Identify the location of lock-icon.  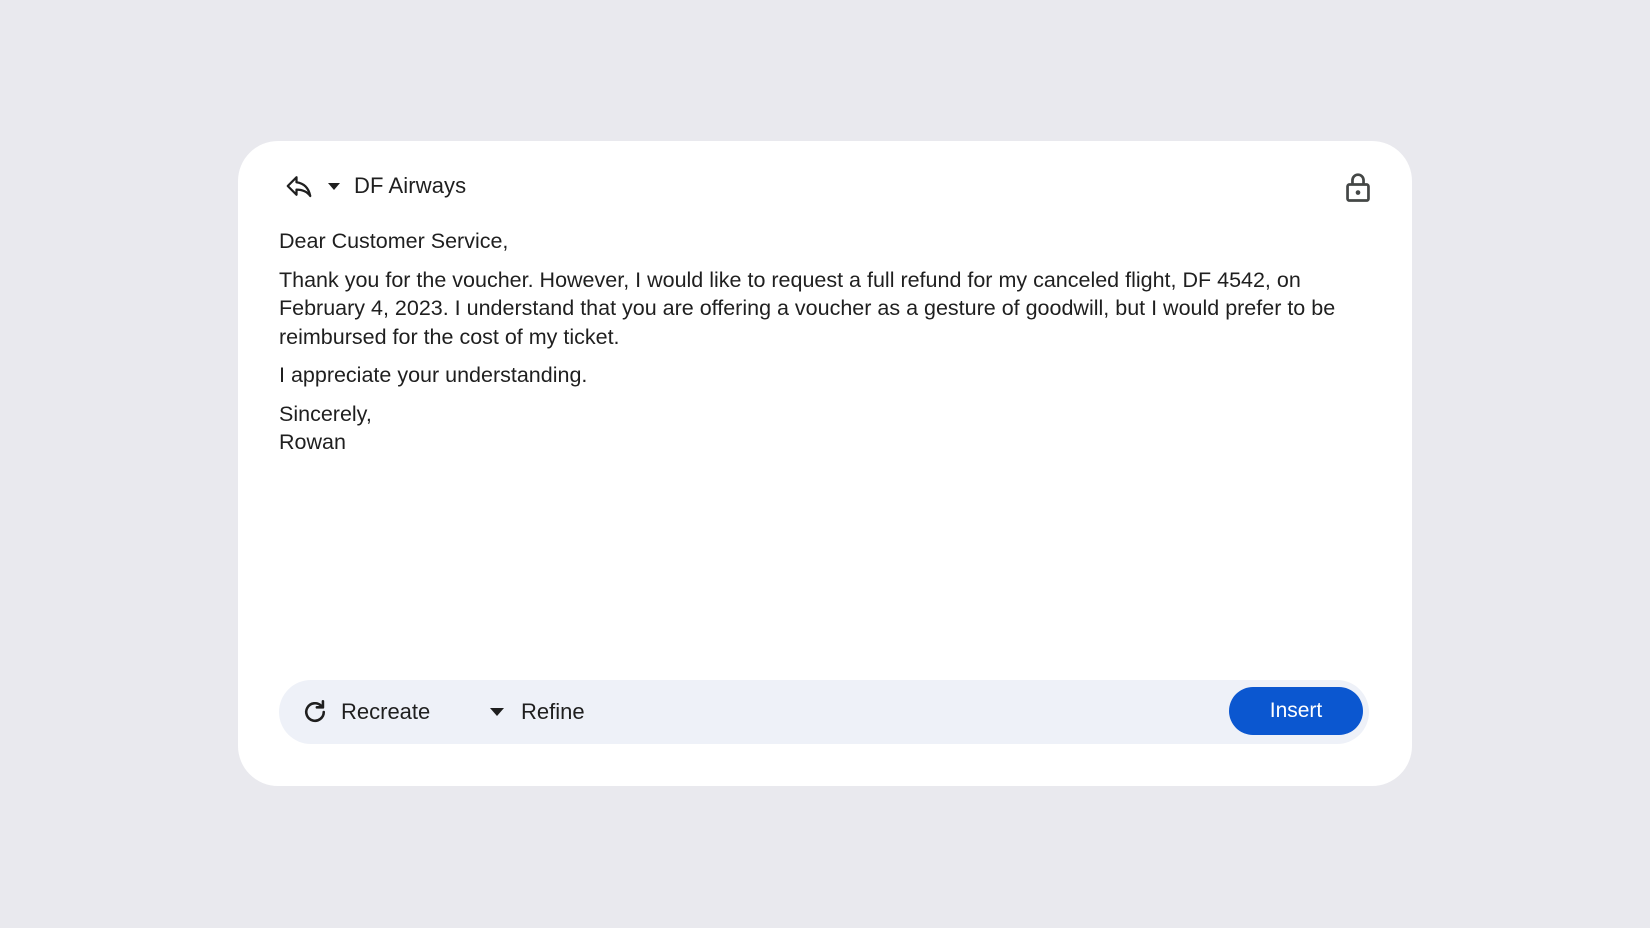
(1358, 187).